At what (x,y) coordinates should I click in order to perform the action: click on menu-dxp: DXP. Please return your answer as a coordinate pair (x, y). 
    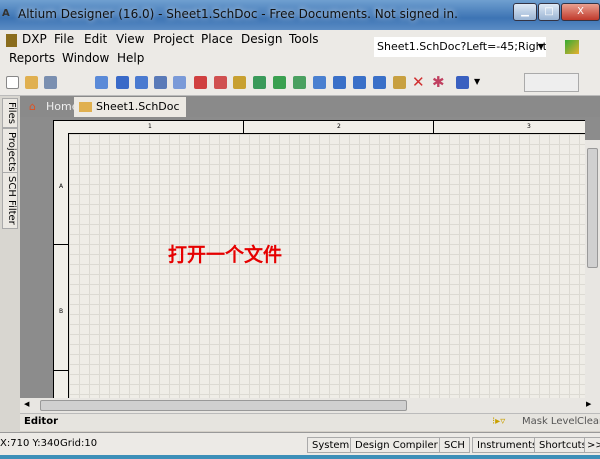
    Looking at the image, I should click on (34, 39).